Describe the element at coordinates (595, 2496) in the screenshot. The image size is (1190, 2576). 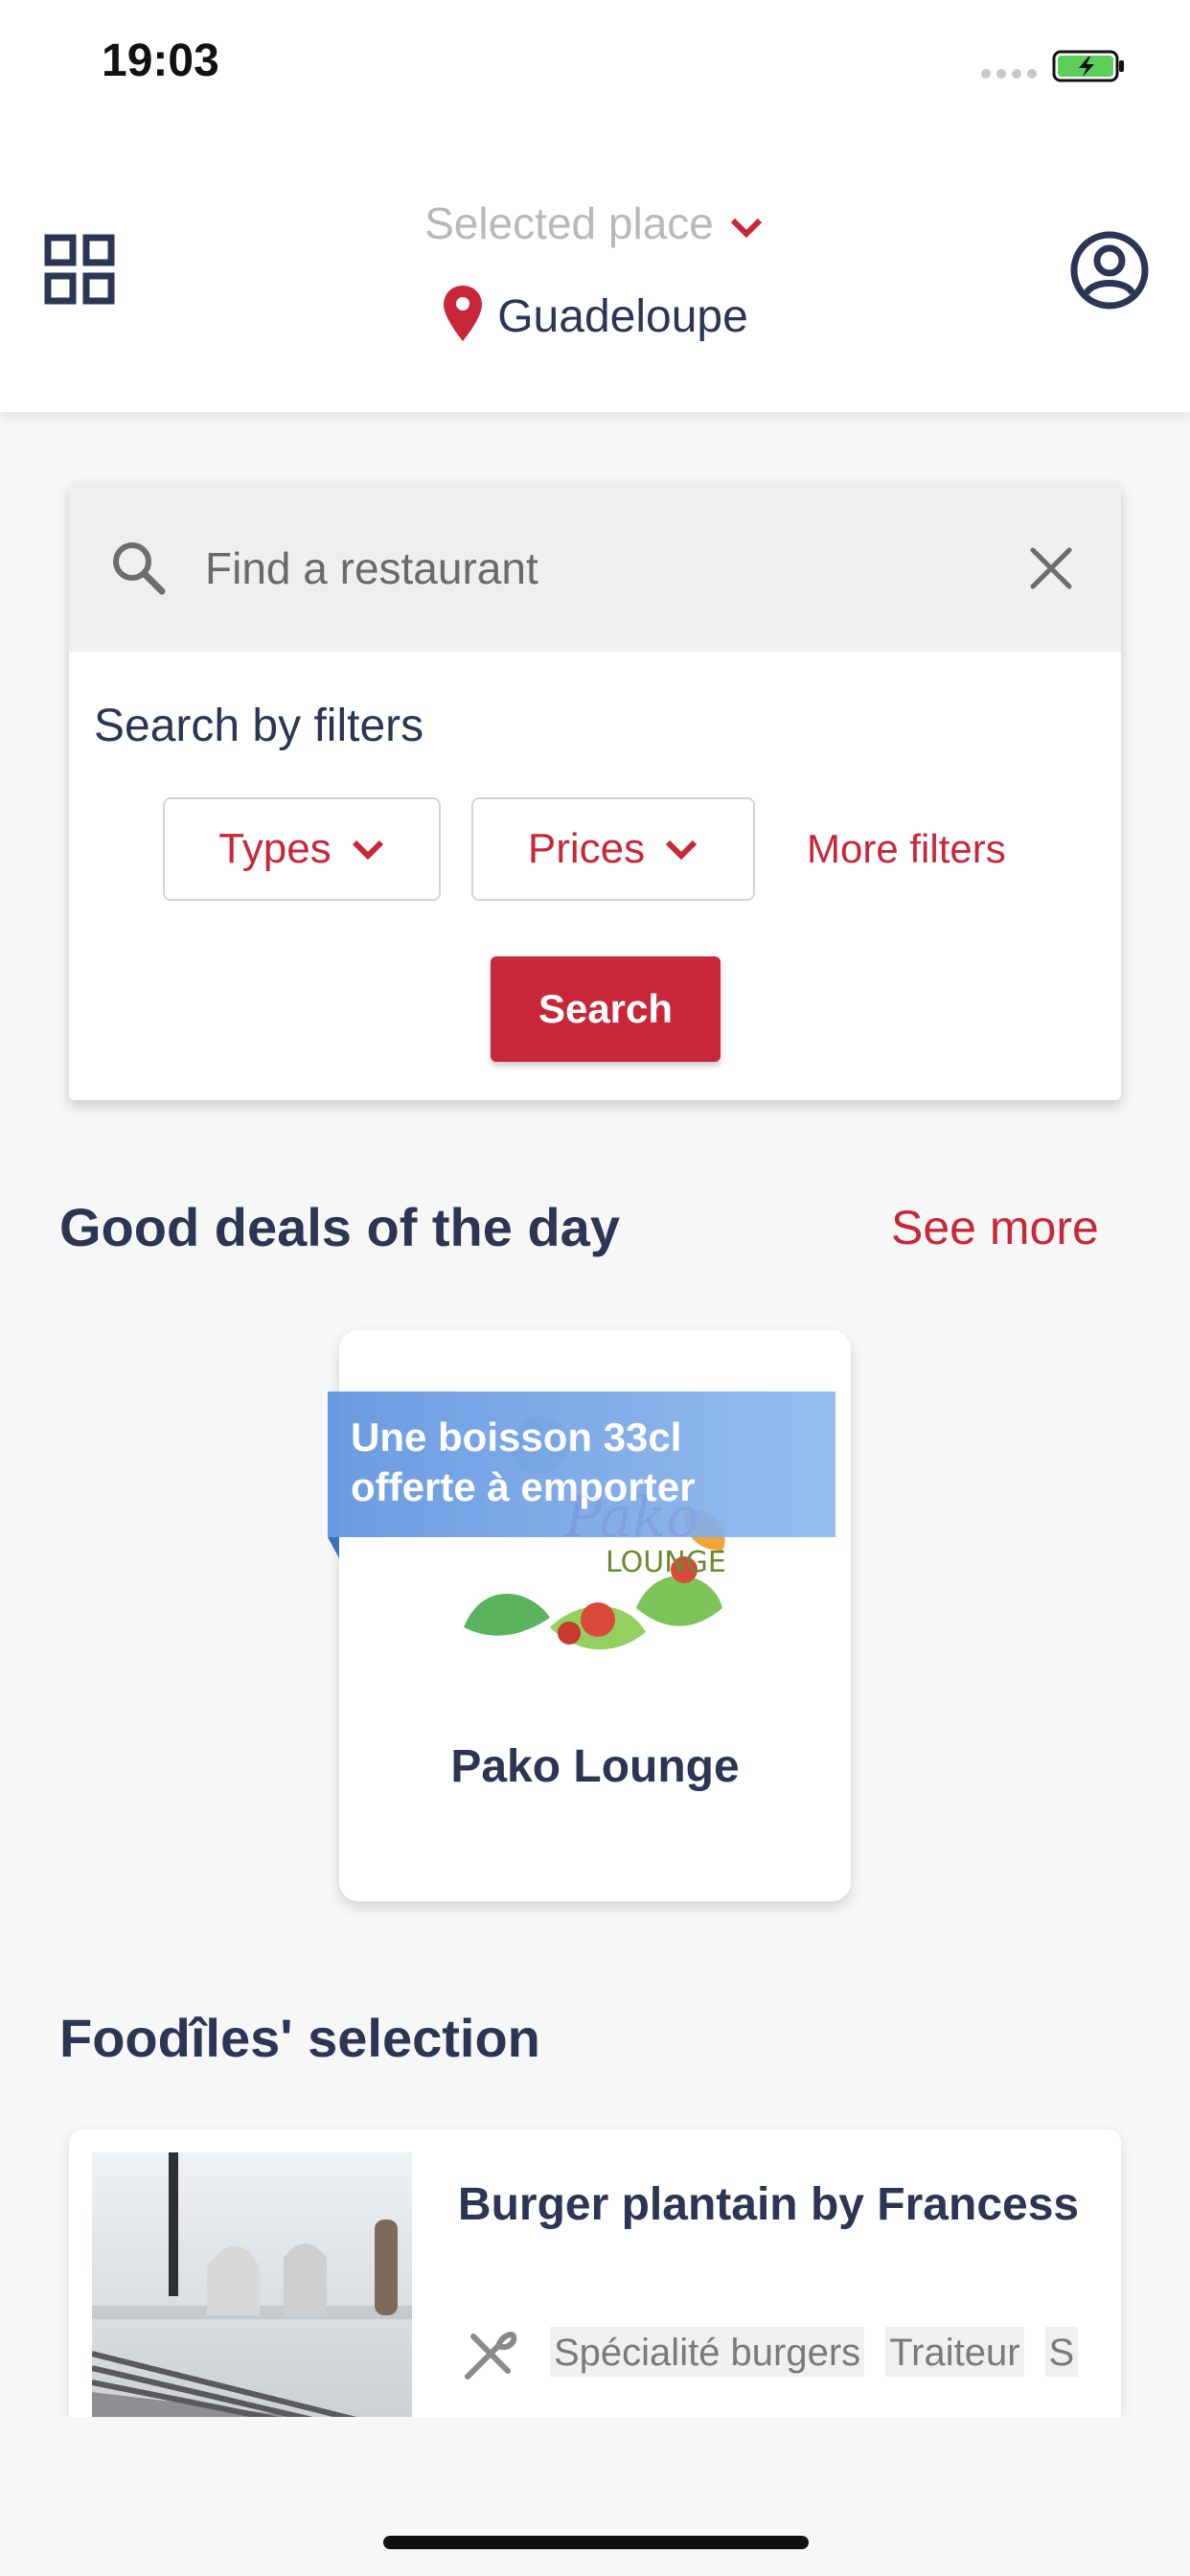
I see `bottom-area` at that location.